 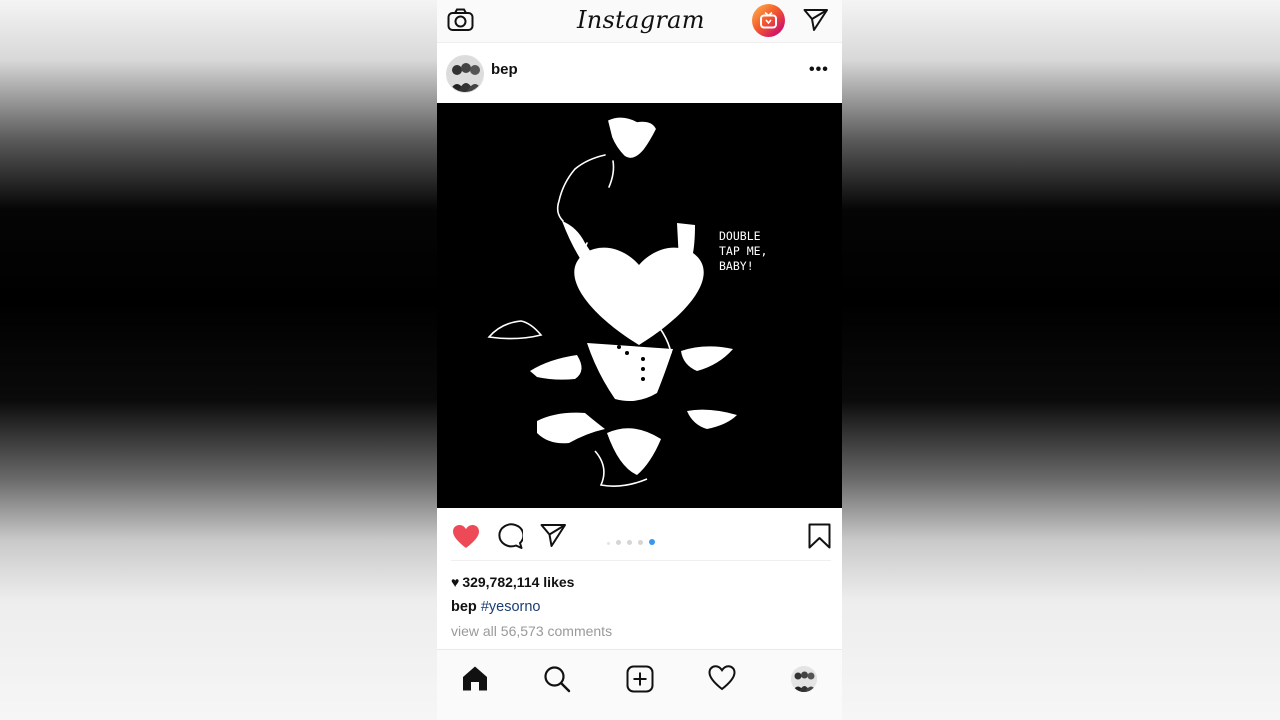 What do you see at coordinates (804, 679) in the screenshot?
I see `profile-avatar` at bounding box center [804, 679].